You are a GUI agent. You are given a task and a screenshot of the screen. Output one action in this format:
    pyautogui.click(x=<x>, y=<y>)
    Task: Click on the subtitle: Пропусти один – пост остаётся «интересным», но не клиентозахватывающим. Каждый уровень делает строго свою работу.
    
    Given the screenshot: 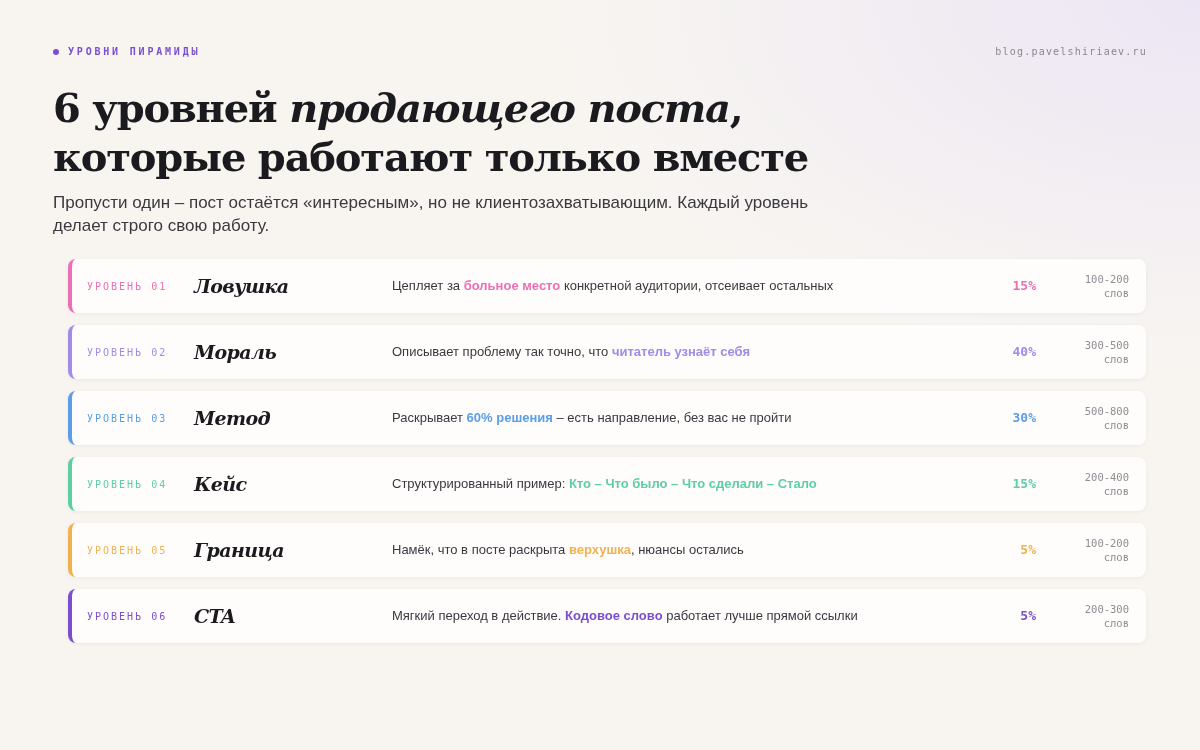 What is the action you would take?
    pyautogui.click(x=431, y=214)
    